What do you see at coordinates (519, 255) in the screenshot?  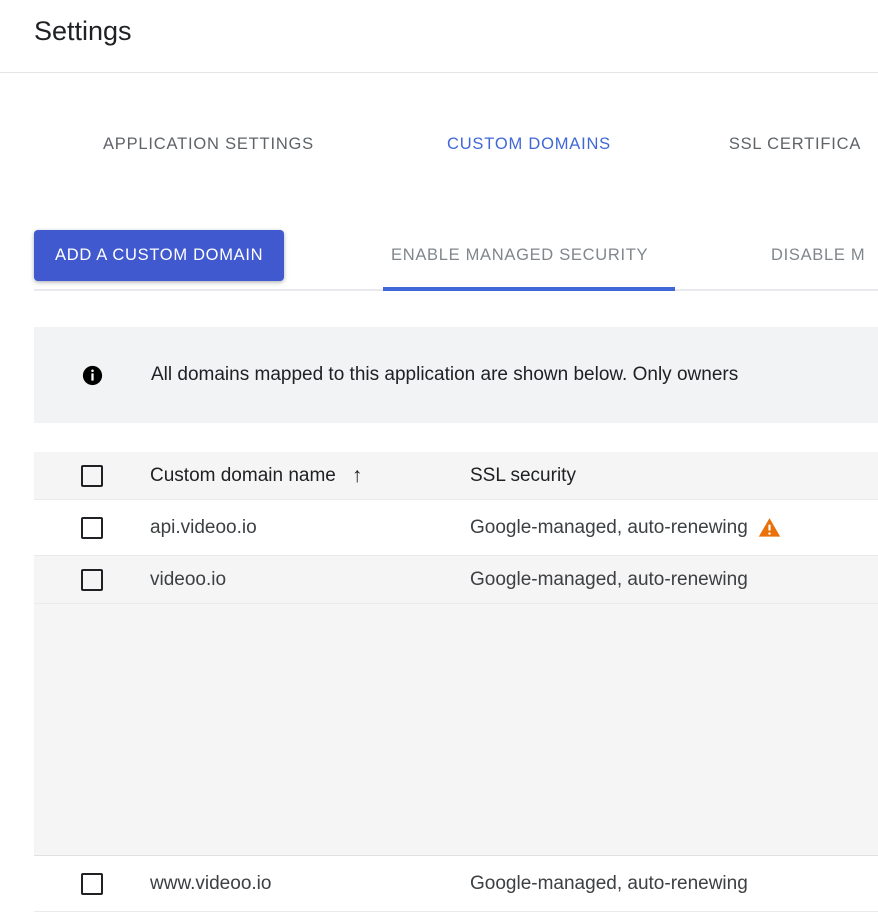 I see `enable-managed-security-button: ENABLE MANAGED SECURITY` at bounding box center [519, 255].